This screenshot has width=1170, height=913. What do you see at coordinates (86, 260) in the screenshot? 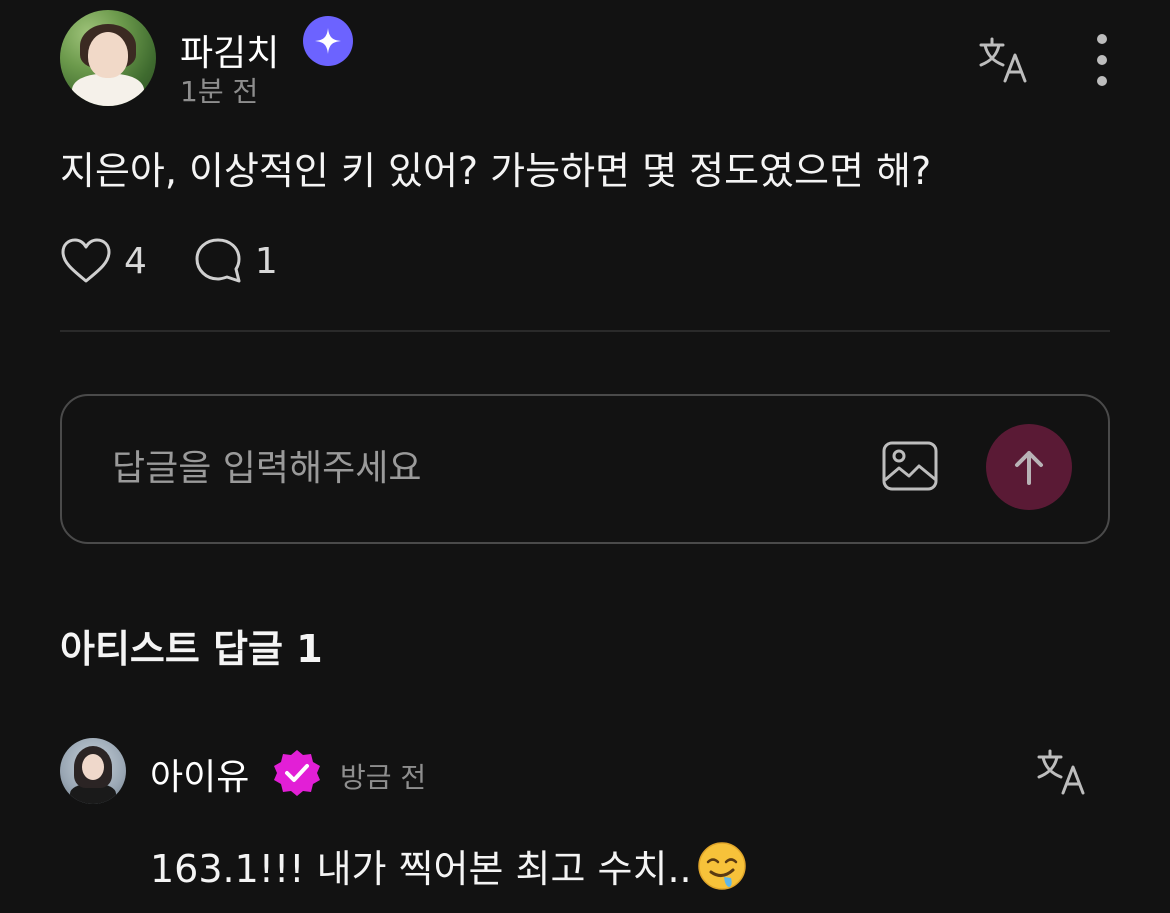
I see `heart-icon` at bounding box center [86, 260].